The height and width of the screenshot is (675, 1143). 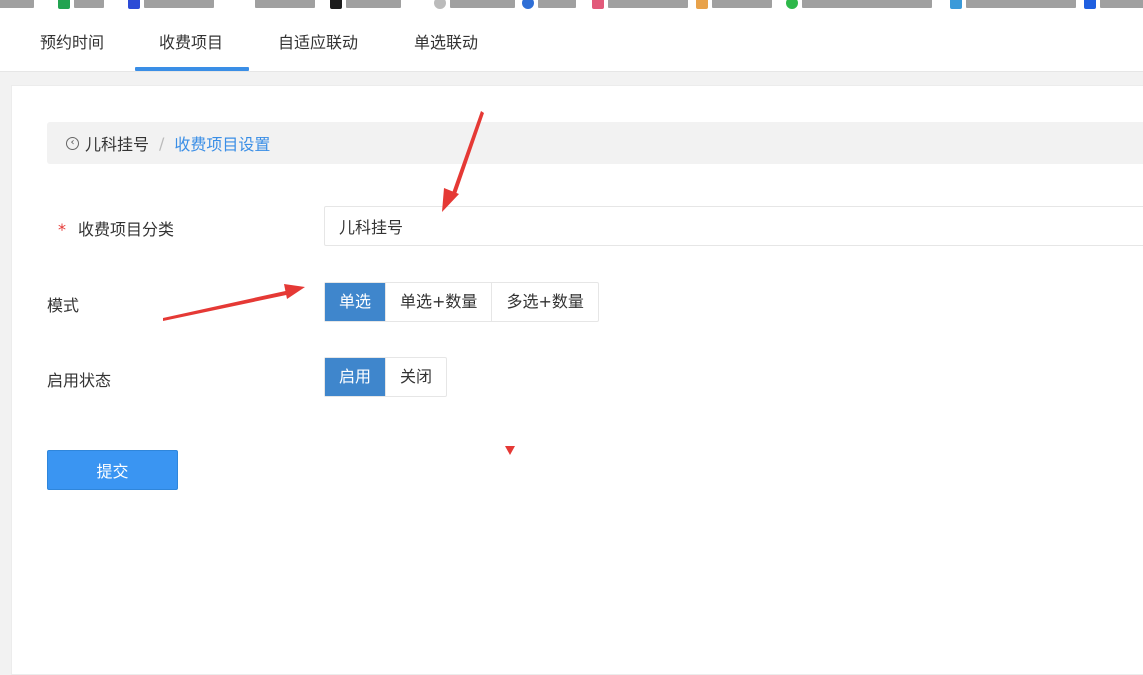 What do you see at coordinates (356, 302) in the screenshot?
I see `mode-option-single: 单选` at bounding box center [356, 302].